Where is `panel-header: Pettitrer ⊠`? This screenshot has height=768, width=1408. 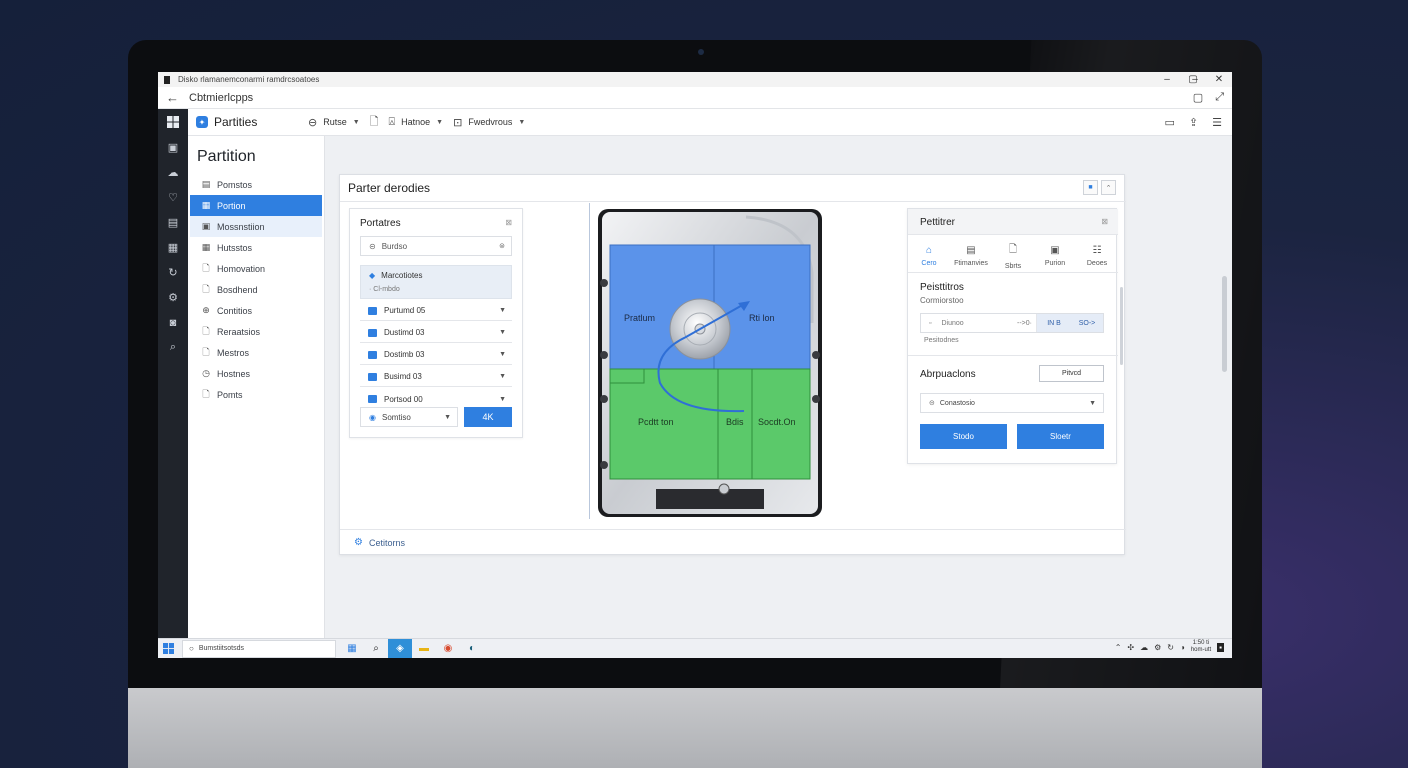
panel-header: Pettitrer ⊠ is located at coordinates (1013, 222).